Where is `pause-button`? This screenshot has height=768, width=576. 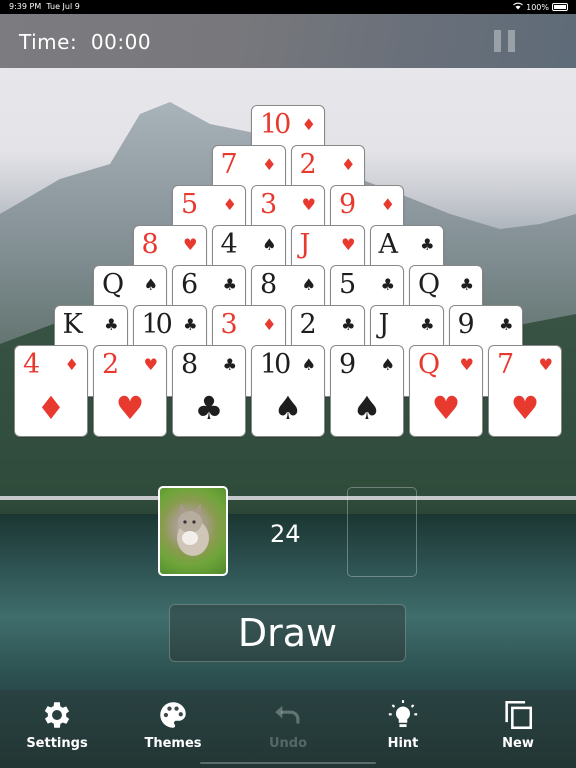 pause-button is located at coordinates (505, 41).